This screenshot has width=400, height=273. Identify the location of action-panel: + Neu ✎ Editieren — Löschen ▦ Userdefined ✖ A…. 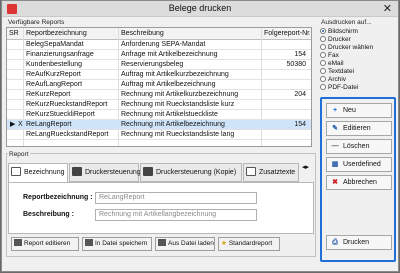
(358, 179).